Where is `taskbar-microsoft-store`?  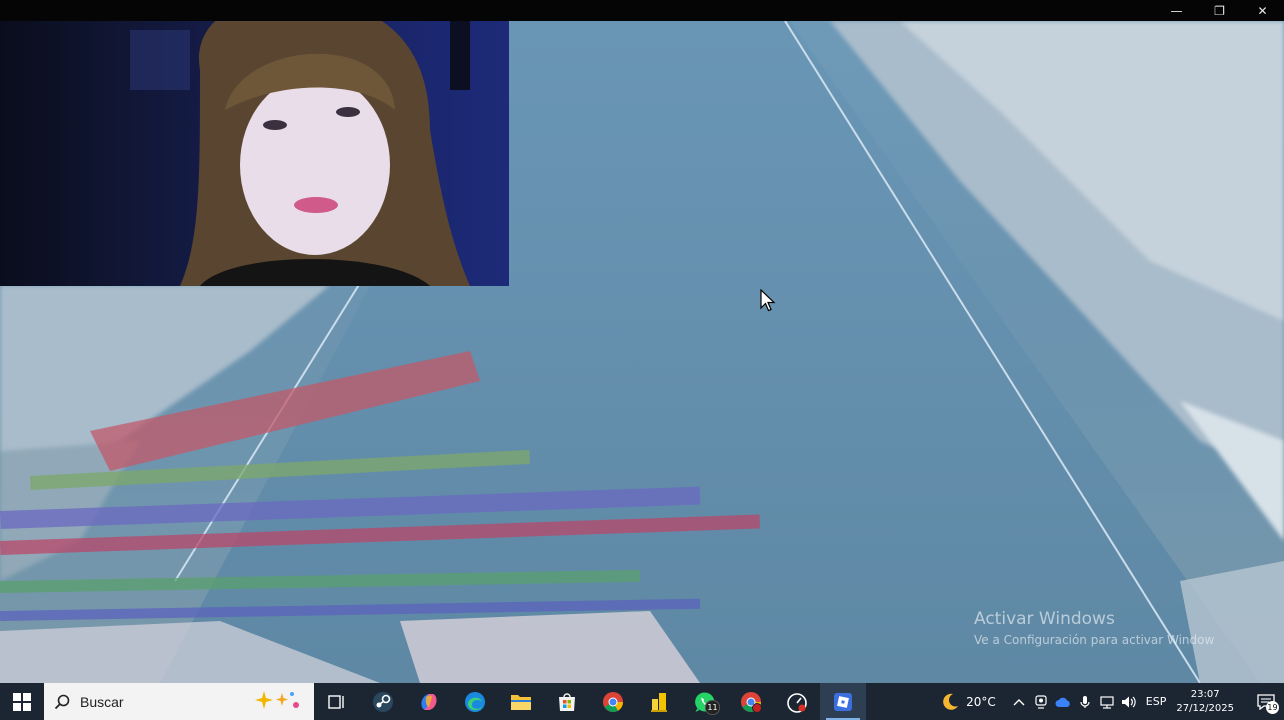 taskbar-microsoft-store is located at coordinates (567, 701).